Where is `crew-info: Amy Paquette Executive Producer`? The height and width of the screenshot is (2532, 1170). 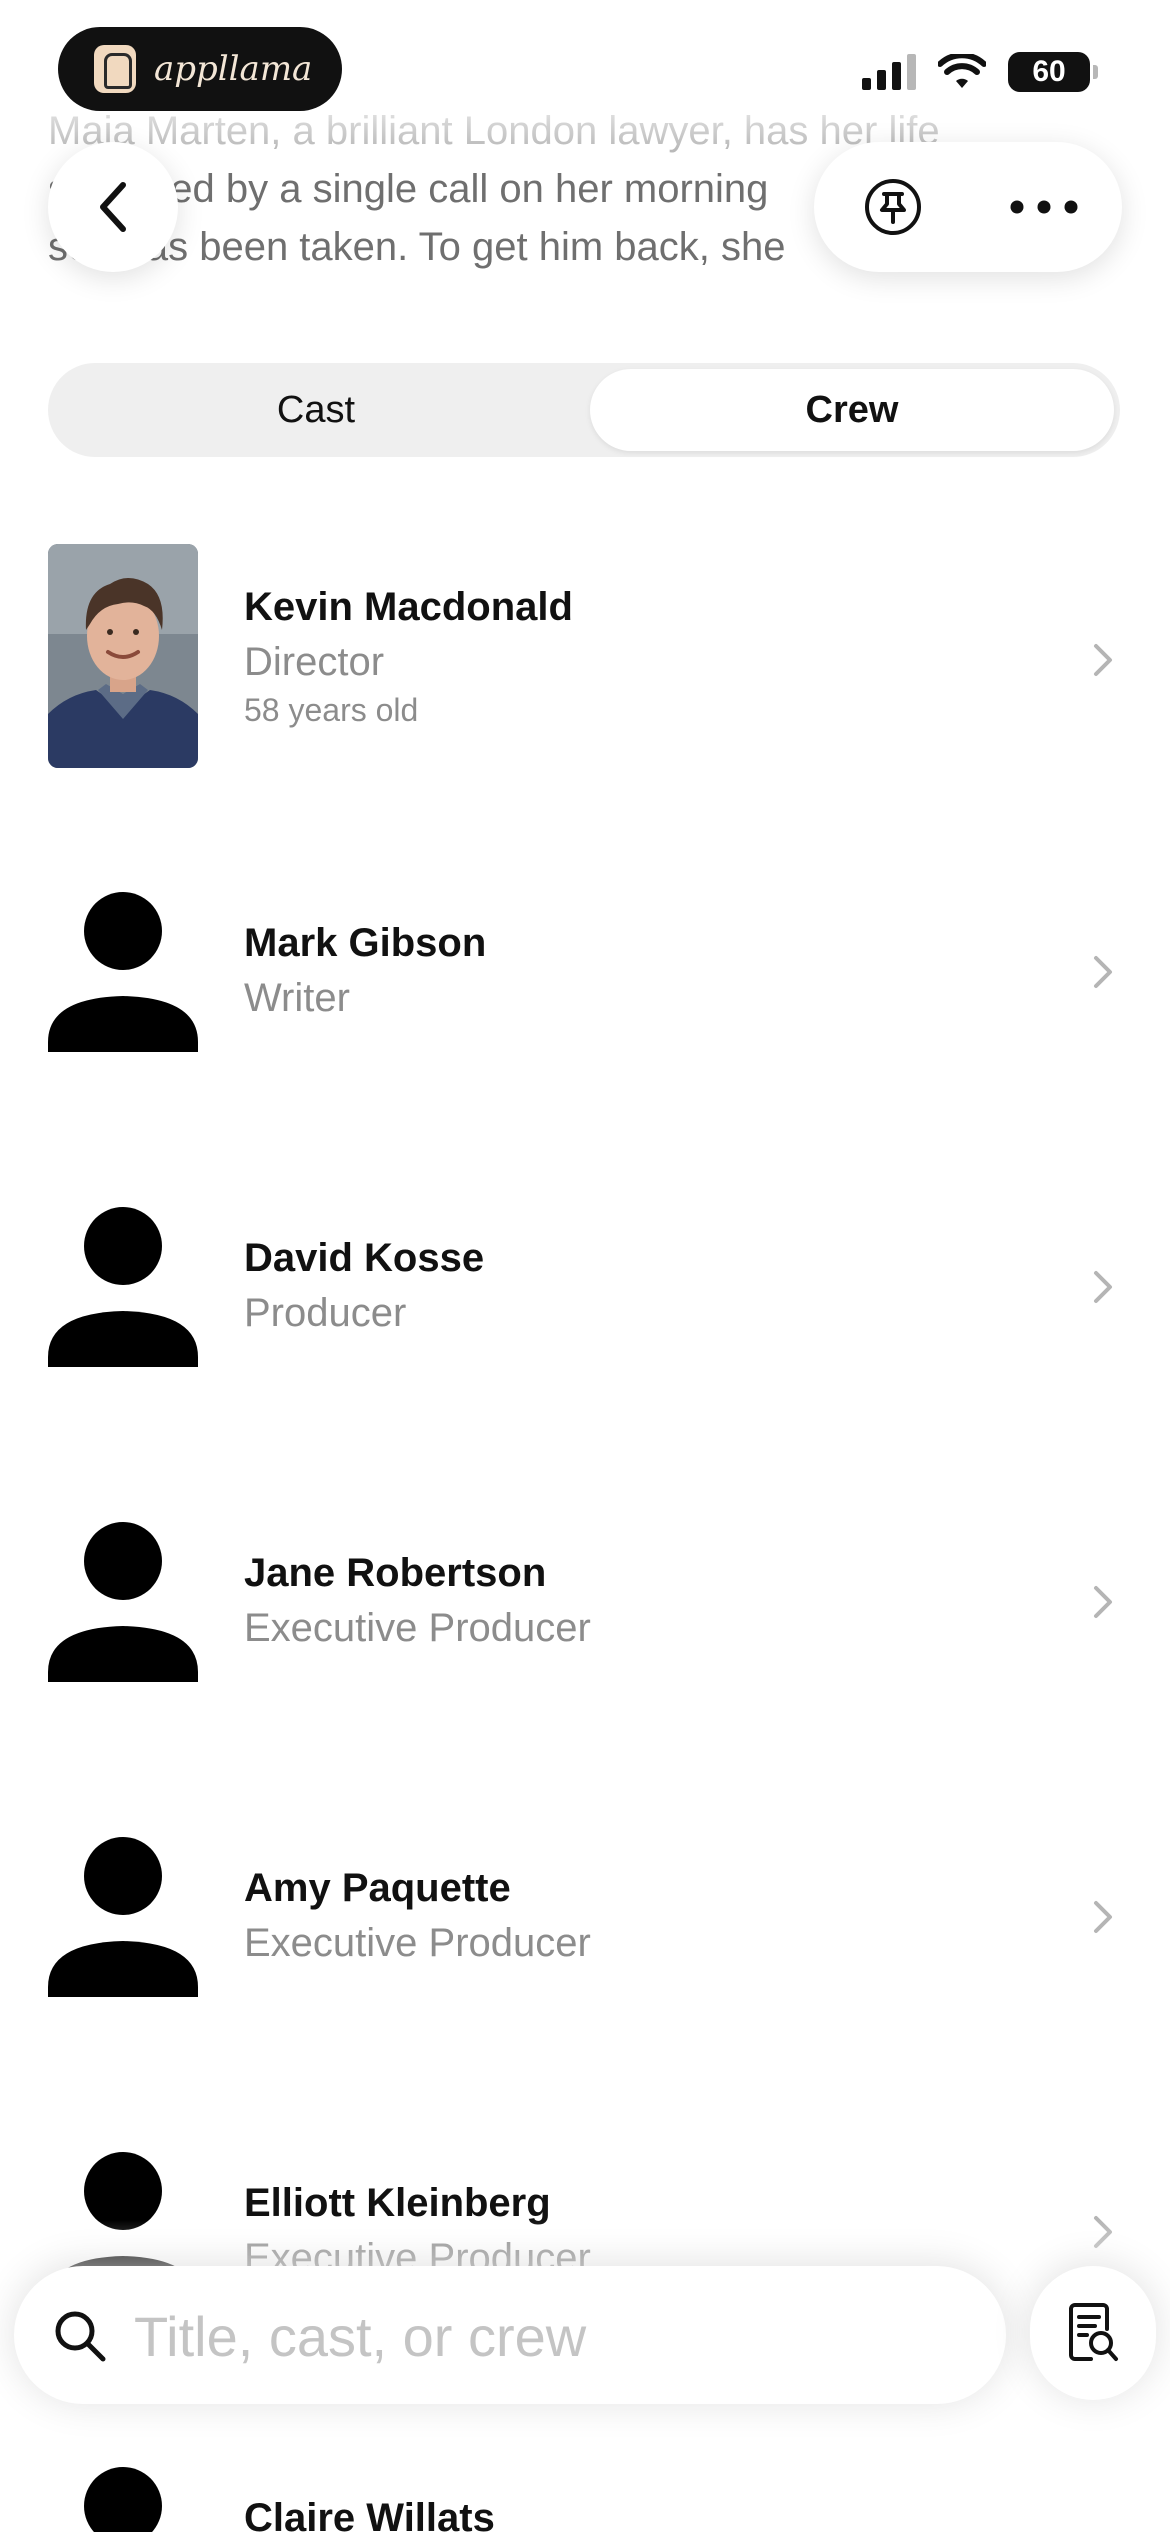 crew-info: Amy Paquette Executive Producer is located at coordinates (417, 1916).